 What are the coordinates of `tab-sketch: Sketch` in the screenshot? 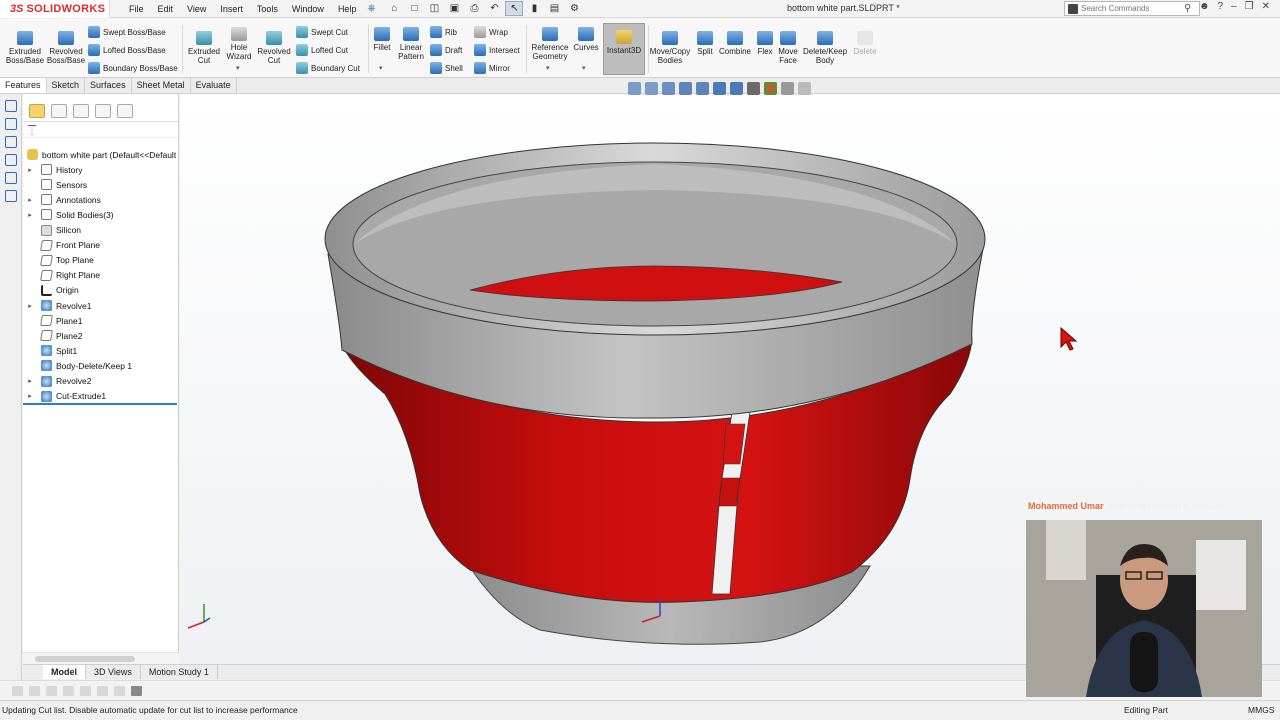 It's located at (66, 85).